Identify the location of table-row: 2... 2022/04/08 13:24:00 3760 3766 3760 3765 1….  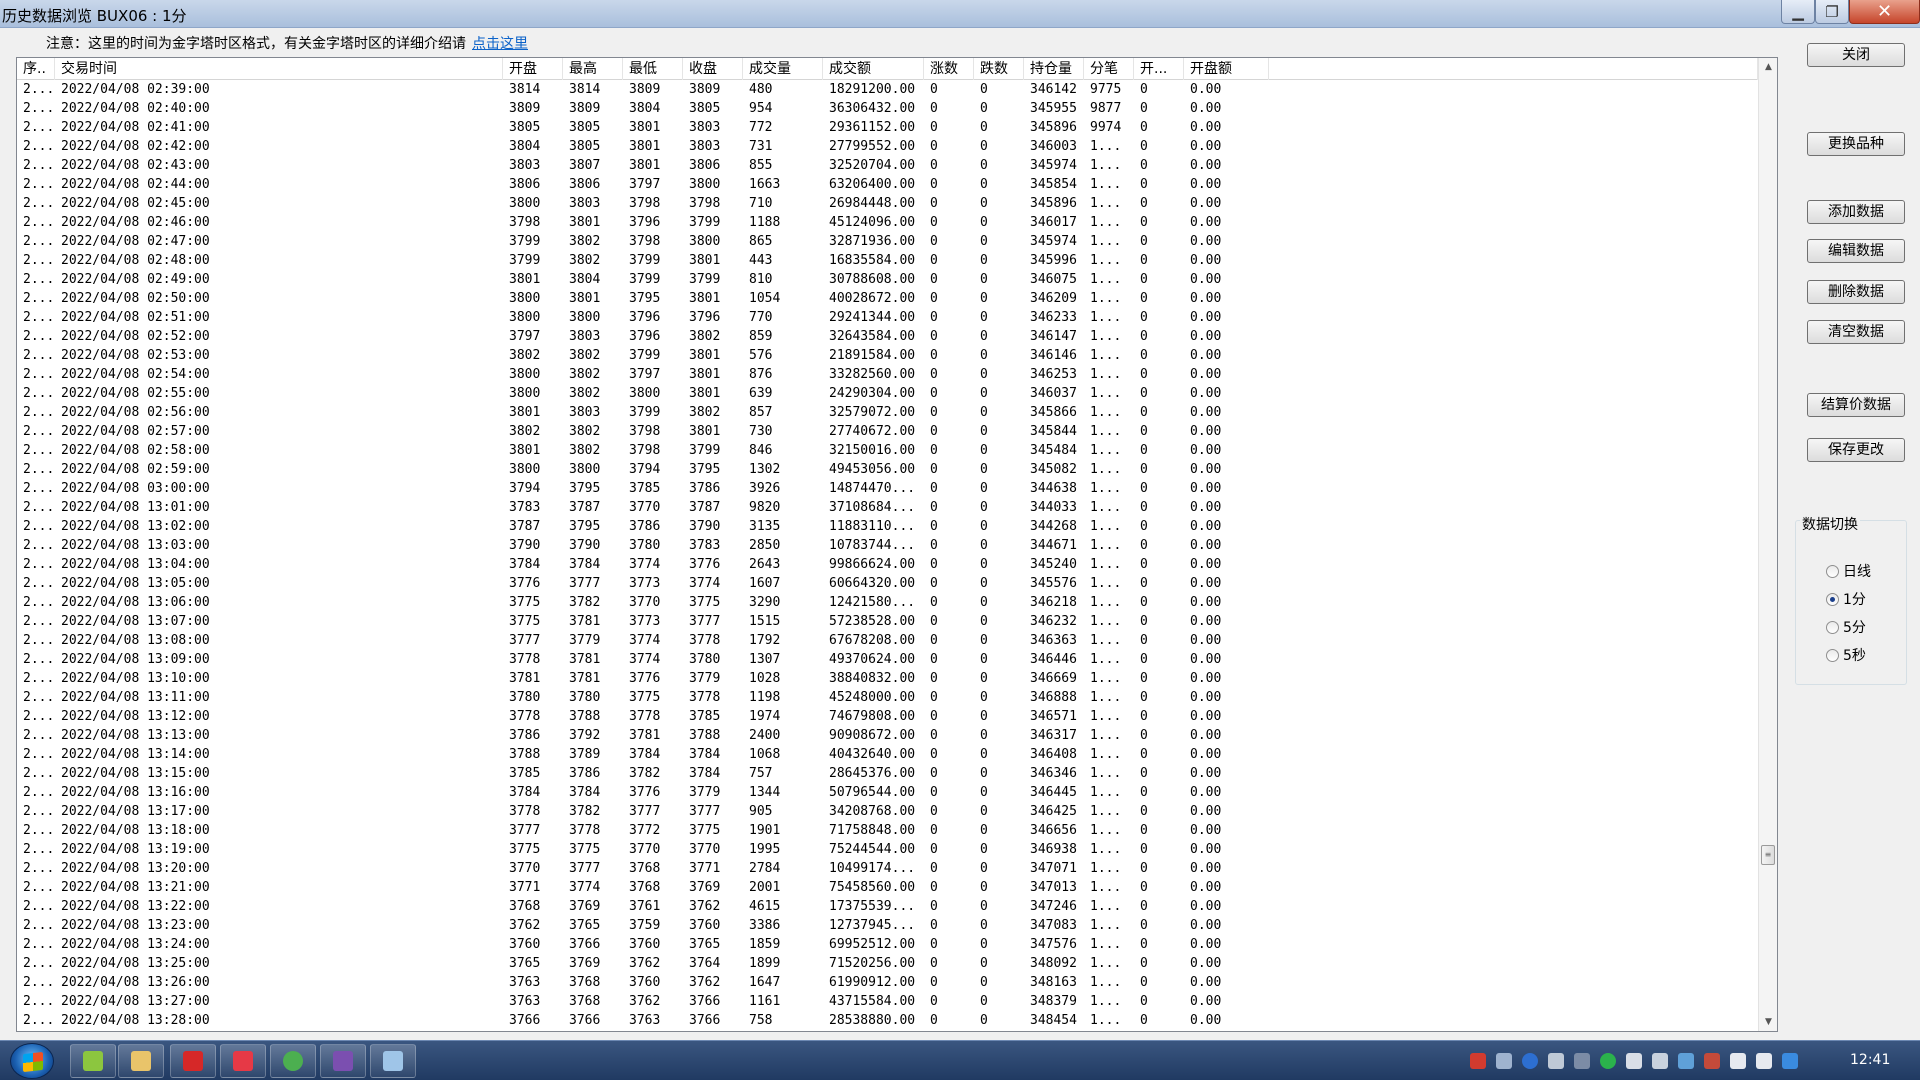
(887, 944).